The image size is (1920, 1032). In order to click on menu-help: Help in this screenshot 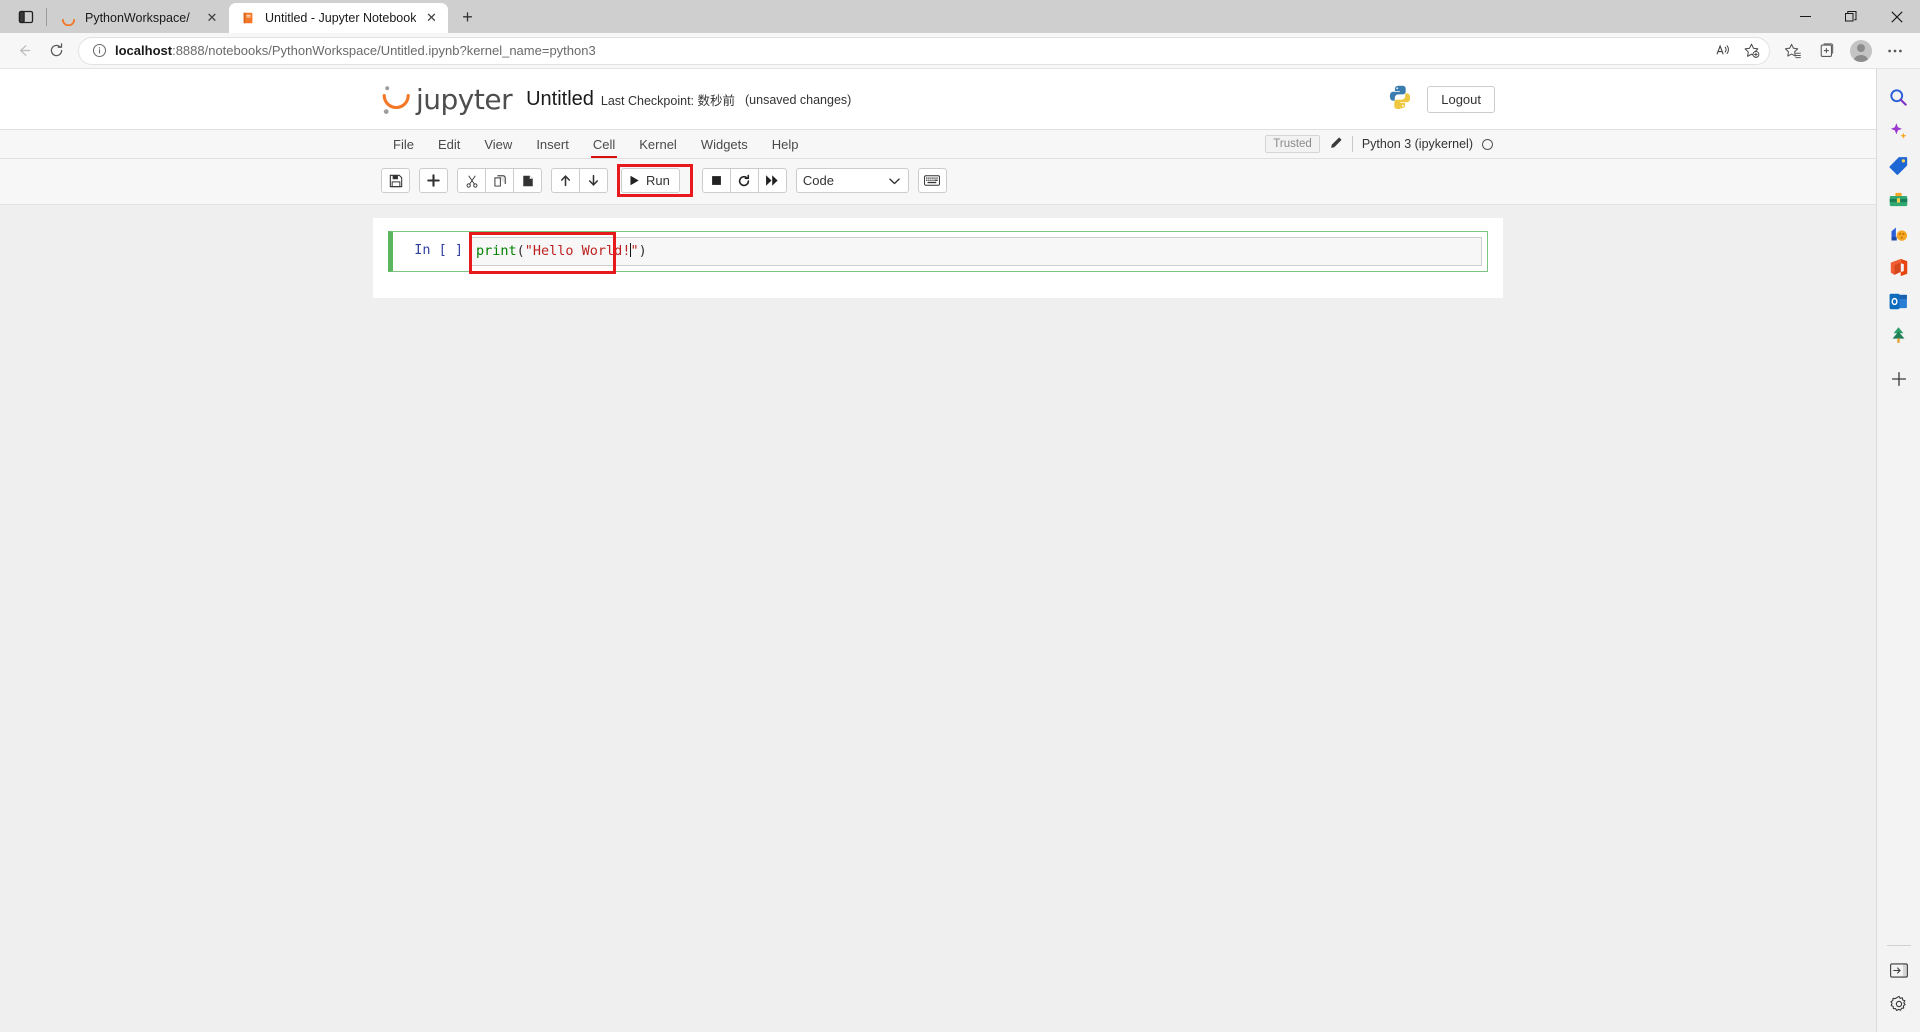, I will do `click(785, 144)`.